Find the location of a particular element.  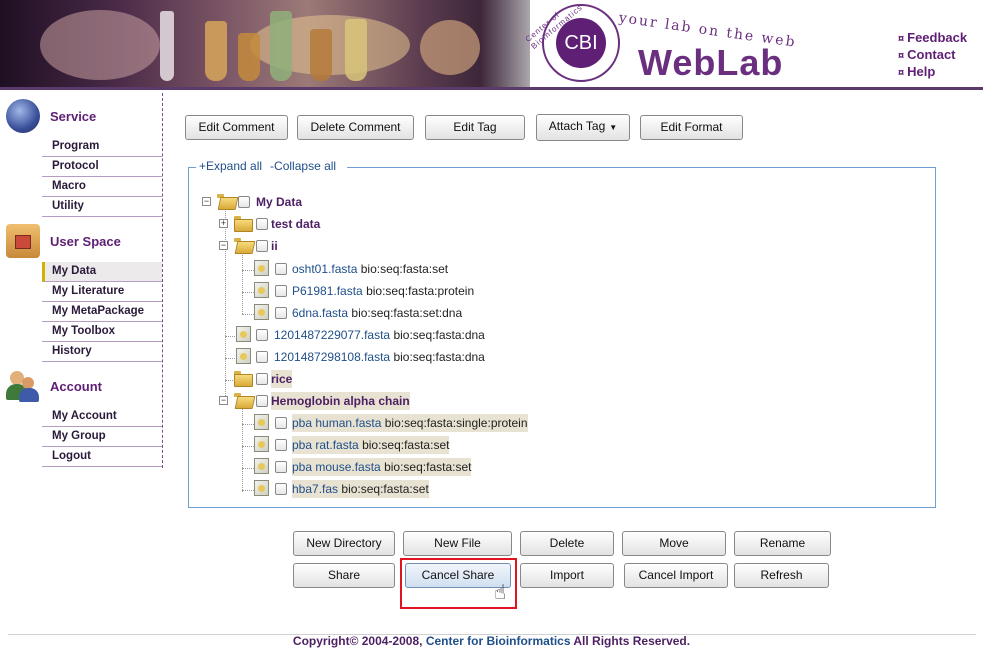

chevron-down-icon: ▼ is located at coordinates (613, 127).